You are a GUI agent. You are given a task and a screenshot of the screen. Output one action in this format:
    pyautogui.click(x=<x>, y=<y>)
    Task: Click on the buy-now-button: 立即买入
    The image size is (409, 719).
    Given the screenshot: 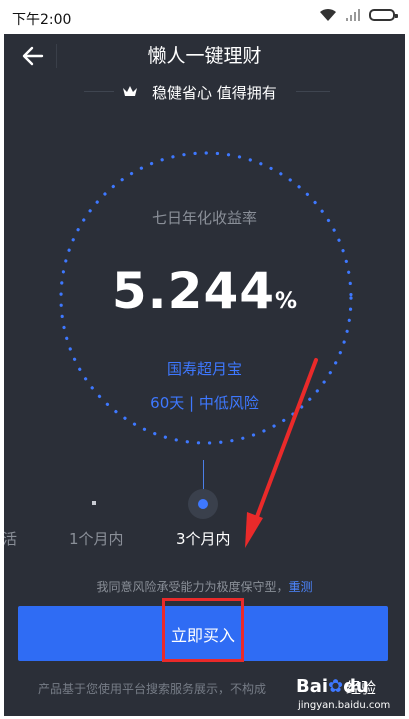 What is the action you would take?
    pyautogui.click(x=203, y=633)
    